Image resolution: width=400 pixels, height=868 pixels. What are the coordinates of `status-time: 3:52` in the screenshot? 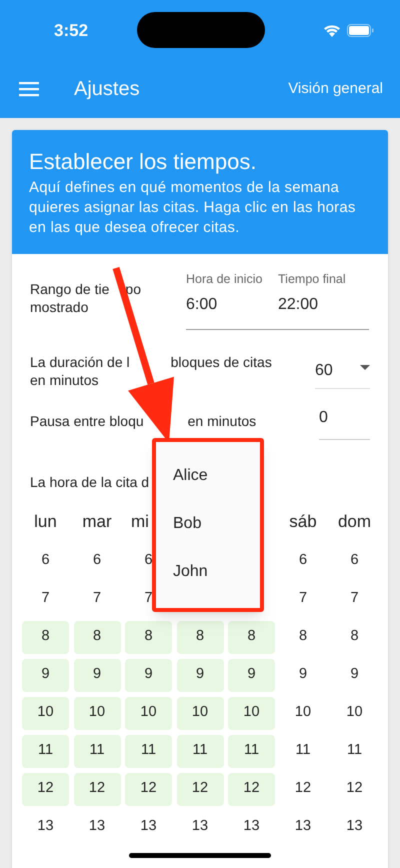 It's located at (71, 31).